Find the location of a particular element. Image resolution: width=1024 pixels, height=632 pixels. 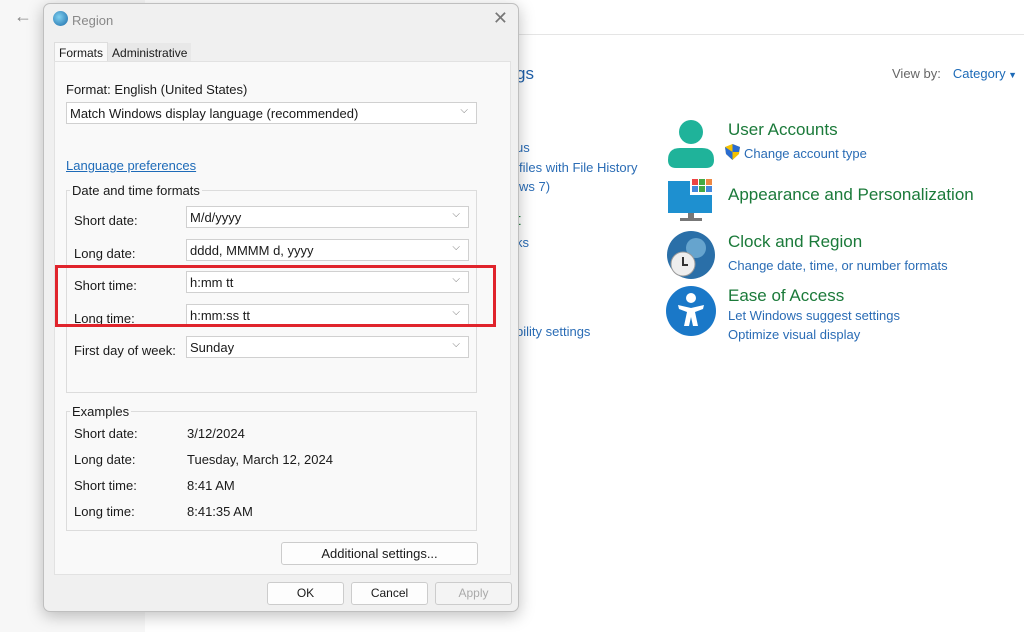

apply-button: Apply is located at coordinates (473, 593).